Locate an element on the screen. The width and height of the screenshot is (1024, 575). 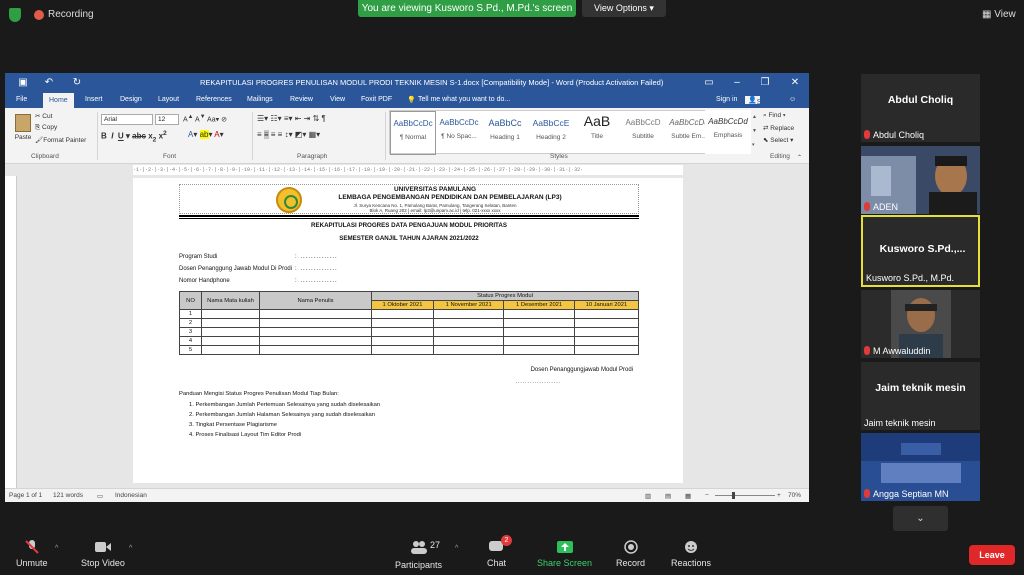
tab-design: Design is located at coordinates (131, 99).